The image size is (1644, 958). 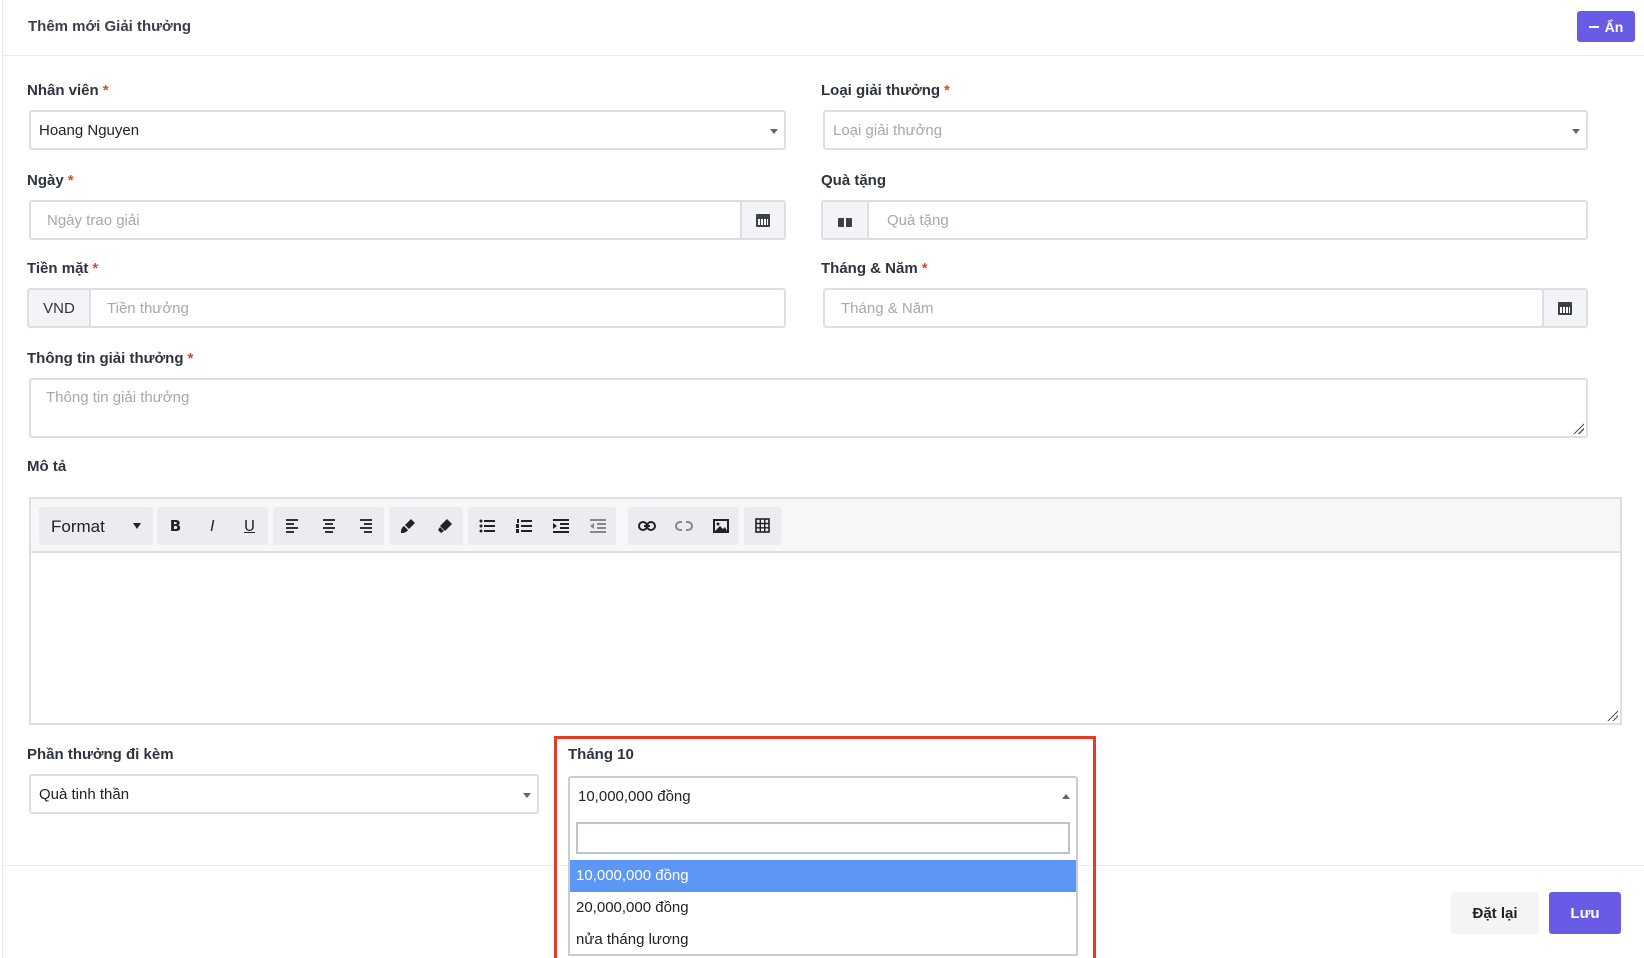 I want to click on month-year-input: Tháng & Năm, so click(x=1205, y=308).